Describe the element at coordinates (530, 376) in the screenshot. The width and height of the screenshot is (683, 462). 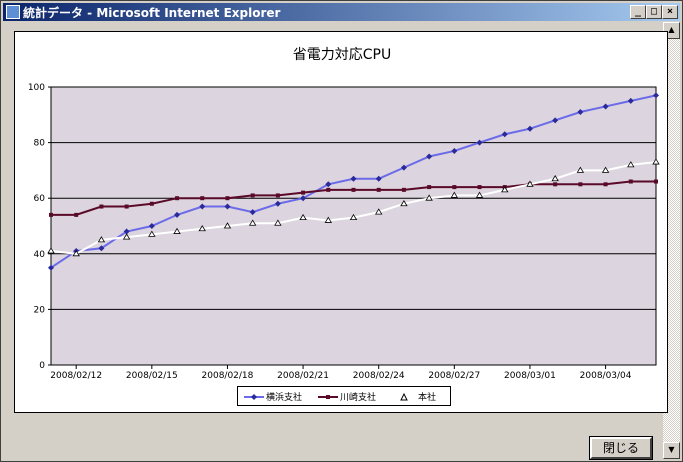
I see `x-tick-label: 2008/03/01` at that location.